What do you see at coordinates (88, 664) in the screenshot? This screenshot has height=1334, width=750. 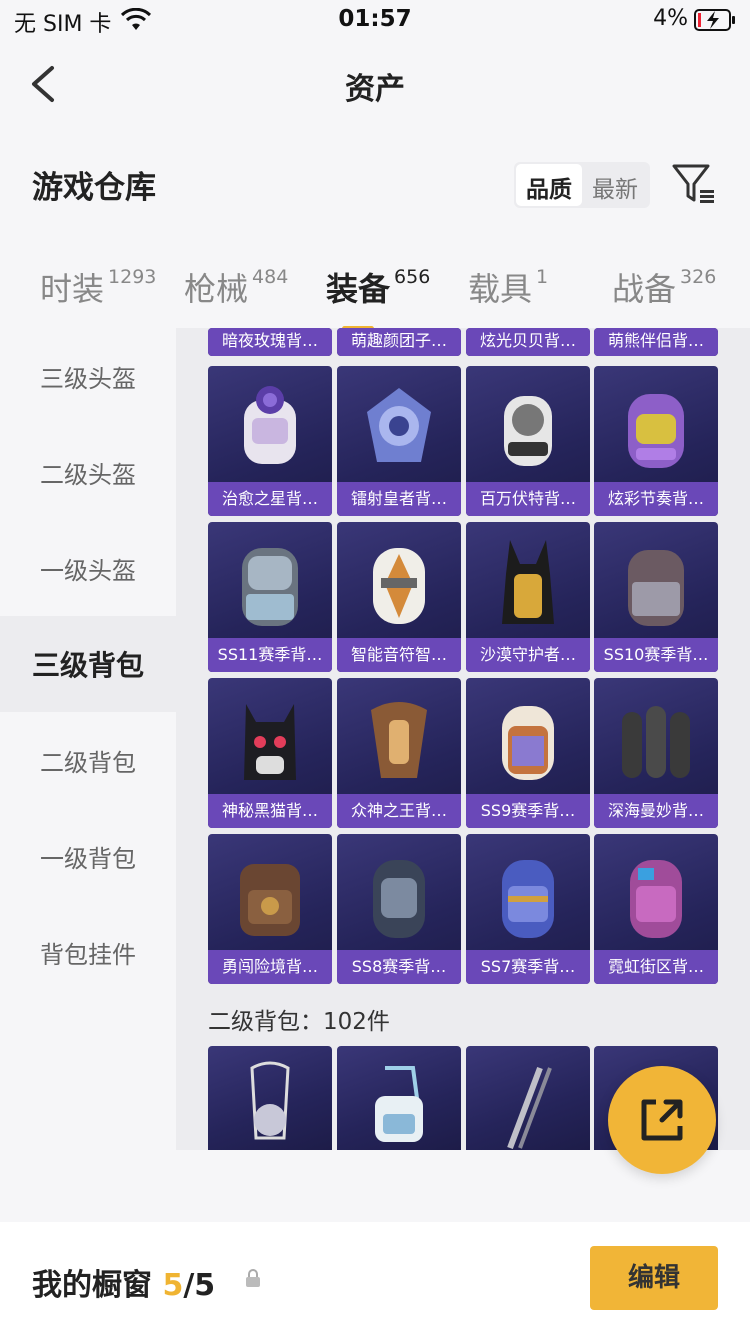 I see `sidebar-item-lv3-backpack: 三级背包` at bounding box center [88, 664].